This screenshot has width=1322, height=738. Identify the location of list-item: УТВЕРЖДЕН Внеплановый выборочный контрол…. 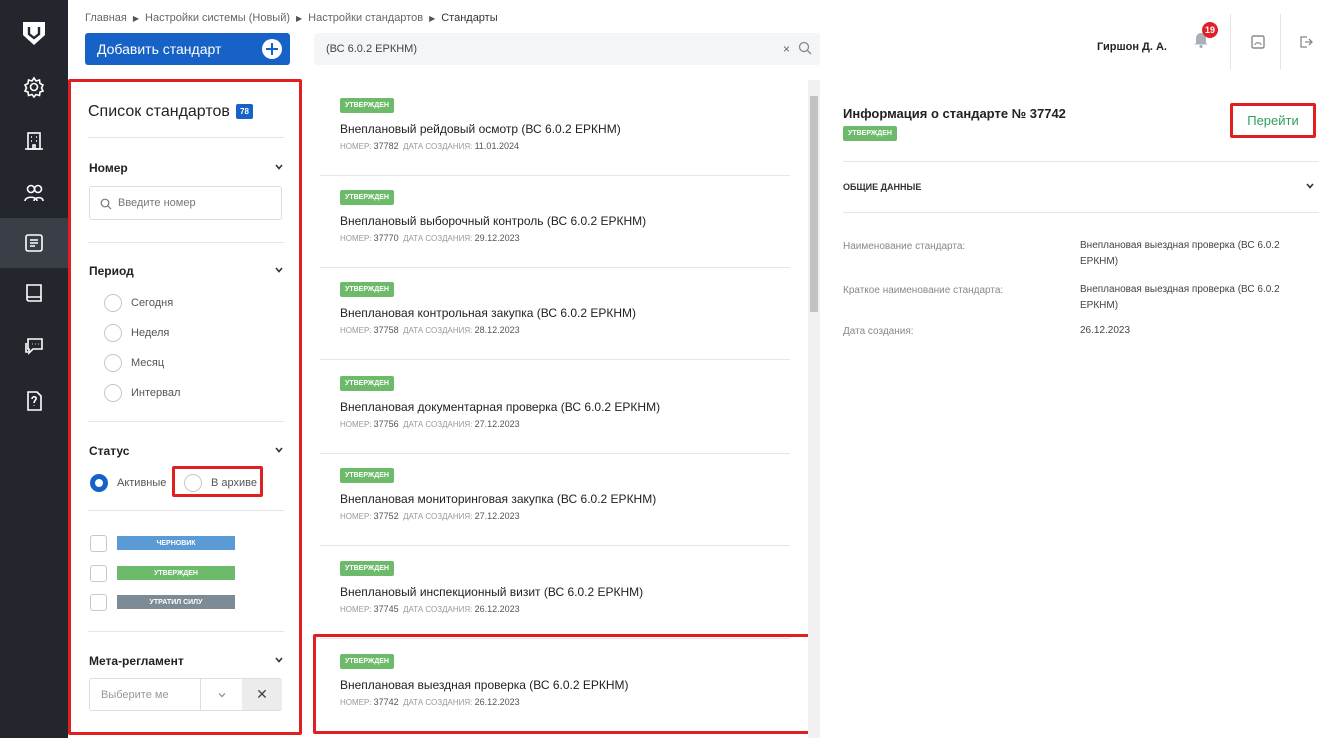
(561, 233).